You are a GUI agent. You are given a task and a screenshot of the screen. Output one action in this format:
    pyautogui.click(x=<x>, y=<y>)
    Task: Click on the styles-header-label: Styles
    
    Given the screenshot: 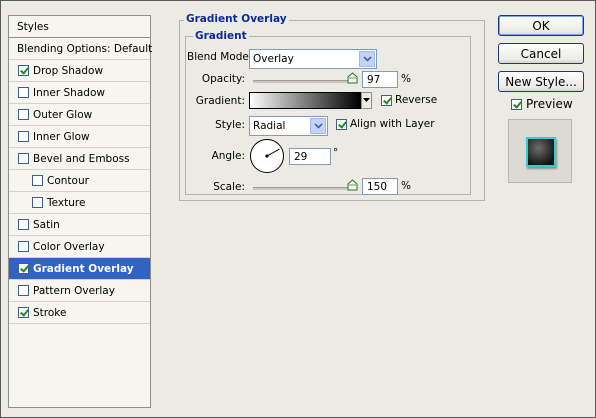 What is the action you would take?
    pyautogui.click(x=33, y=26)
    